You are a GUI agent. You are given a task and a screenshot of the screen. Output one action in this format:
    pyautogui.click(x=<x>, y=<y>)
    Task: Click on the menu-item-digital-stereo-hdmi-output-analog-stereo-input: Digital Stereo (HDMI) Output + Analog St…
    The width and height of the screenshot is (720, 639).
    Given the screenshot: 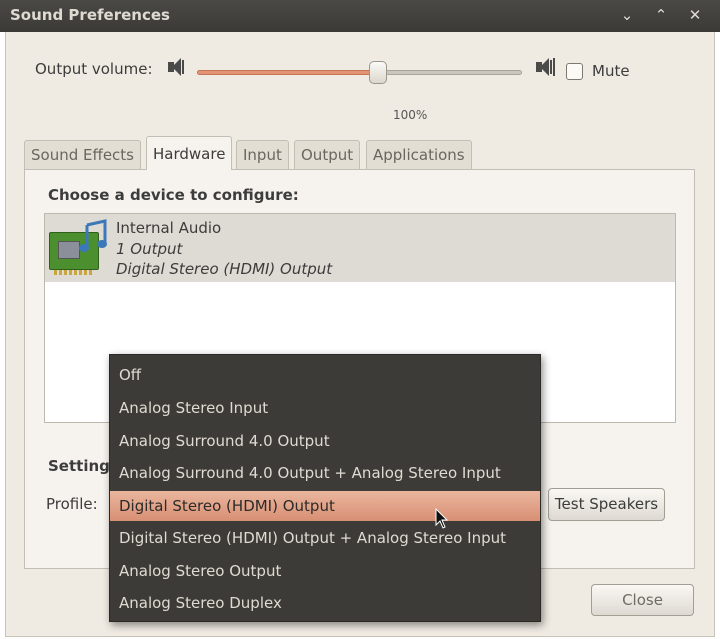 What is the action you would take?
    pyautogui.click(x=325, y=538)
    